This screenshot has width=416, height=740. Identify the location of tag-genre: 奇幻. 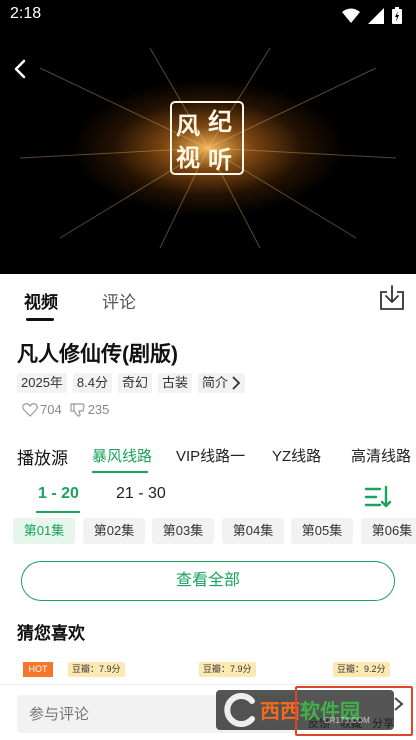
(135, 383).